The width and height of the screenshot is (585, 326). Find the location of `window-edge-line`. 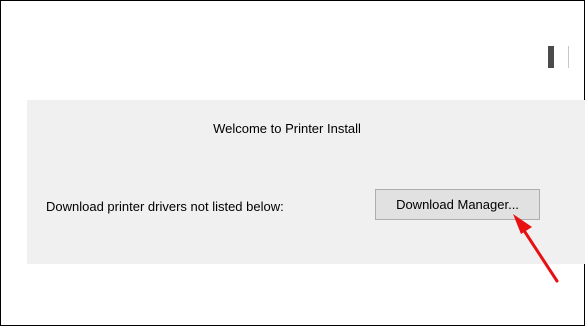

window-edge-line is located at coordinates (568, 57).